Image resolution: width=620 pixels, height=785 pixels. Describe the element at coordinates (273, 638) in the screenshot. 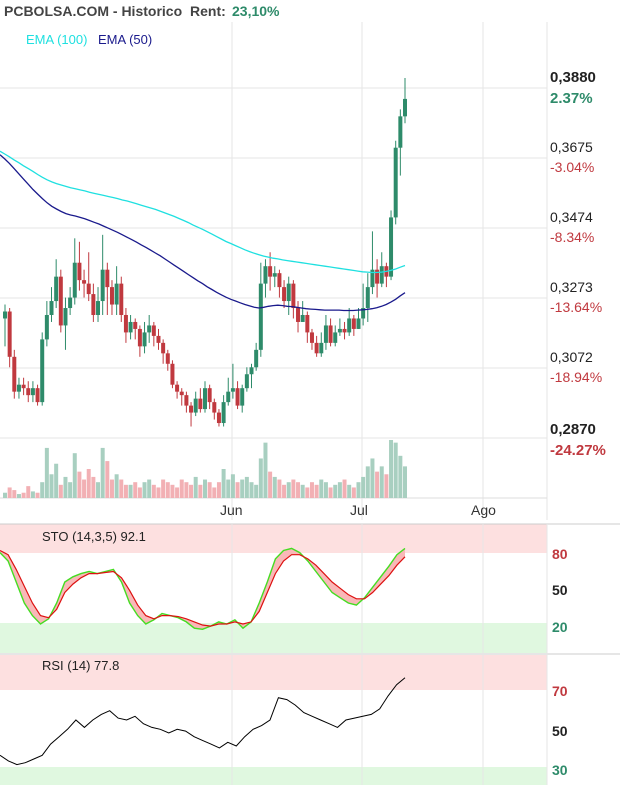

I see `sto-oversold-zone` at that location.